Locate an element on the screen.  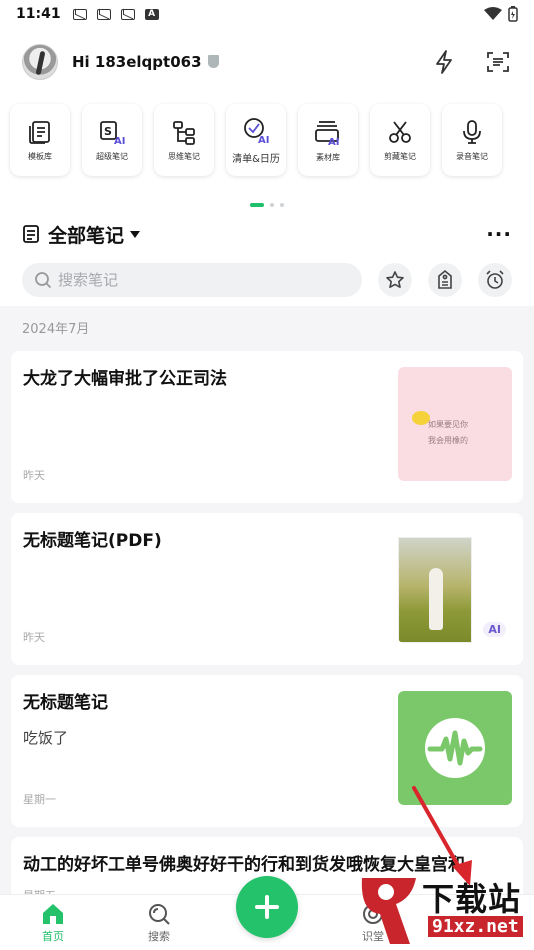
app-a-icon: A is located at coordinates (151, 14).